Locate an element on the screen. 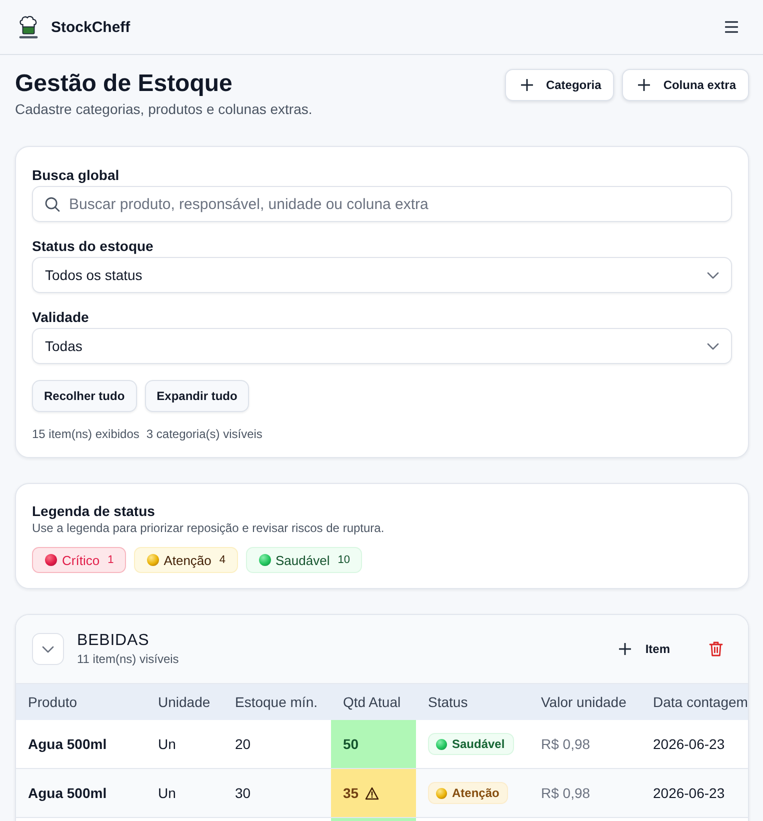 This screenshot has width=763, height=821. column-header: Estoque mín. is located at coordinates (277, 702).